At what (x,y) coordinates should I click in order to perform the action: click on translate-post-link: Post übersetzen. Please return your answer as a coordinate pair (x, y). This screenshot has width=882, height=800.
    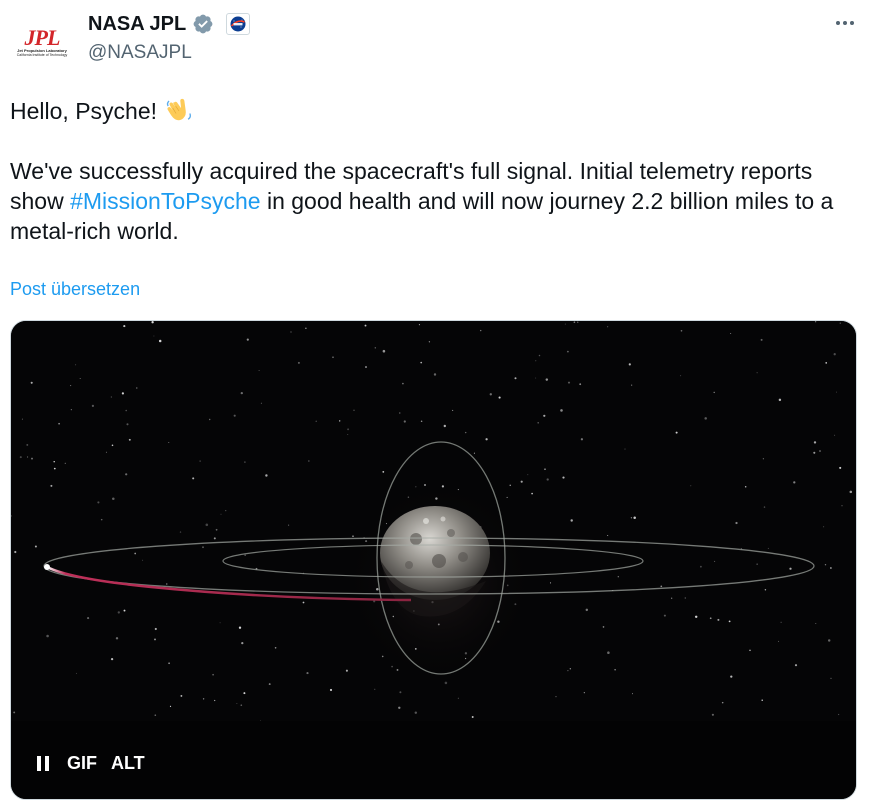
    Looking at the image, I should click on (75, 289).